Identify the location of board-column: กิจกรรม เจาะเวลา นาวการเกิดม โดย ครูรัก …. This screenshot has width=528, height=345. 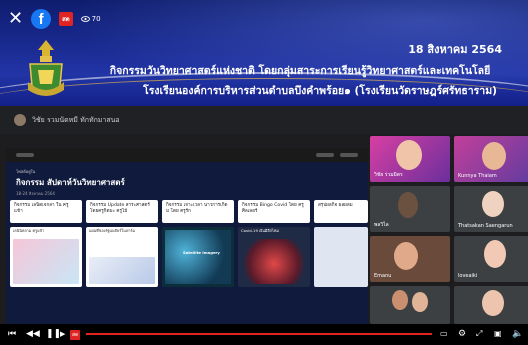
(198, 243).